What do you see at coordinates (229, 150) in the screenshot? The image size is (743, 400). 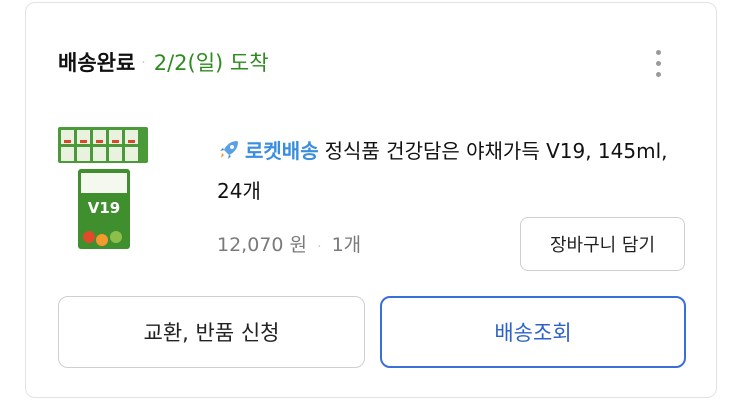 I see `rocket-icon` at bounding box center [229, 150].